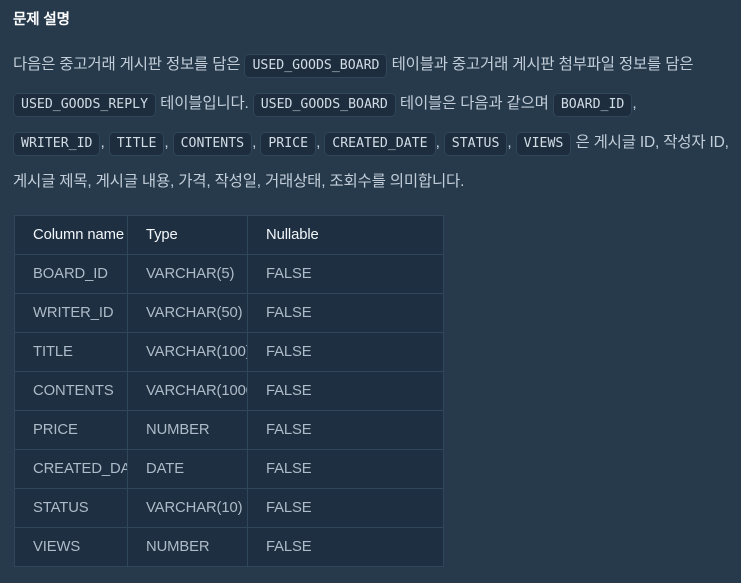 Image resolution: width=741 pixels, height=583 pixels. Describe the element at coordinates (71, 352) in the screenshot. I see `cell-column-name: TITLE` at that location.